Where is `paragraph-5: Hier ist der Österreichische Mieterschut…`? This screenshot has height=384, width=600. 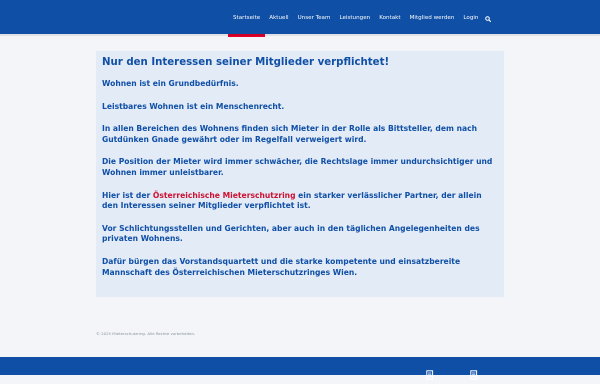
paragraph-5: Hier ist der Österreichische Mieterschut… is located at coordinates (300, 201).